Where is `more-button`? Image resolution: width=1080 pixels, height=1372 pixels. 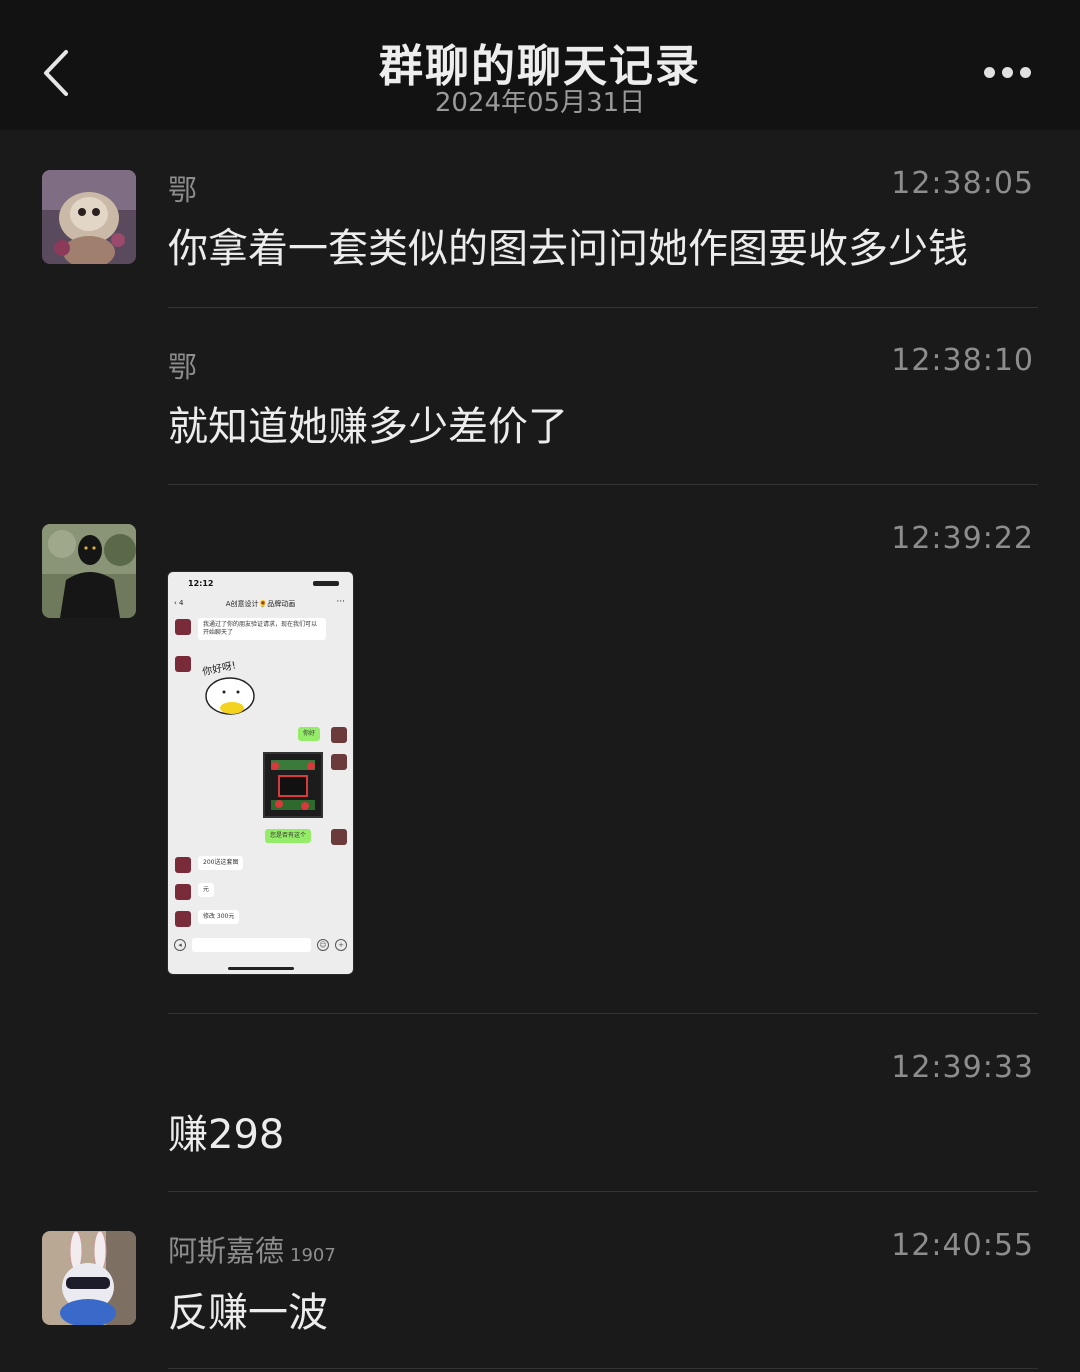
more-button is located at coordinates (1007, 73).